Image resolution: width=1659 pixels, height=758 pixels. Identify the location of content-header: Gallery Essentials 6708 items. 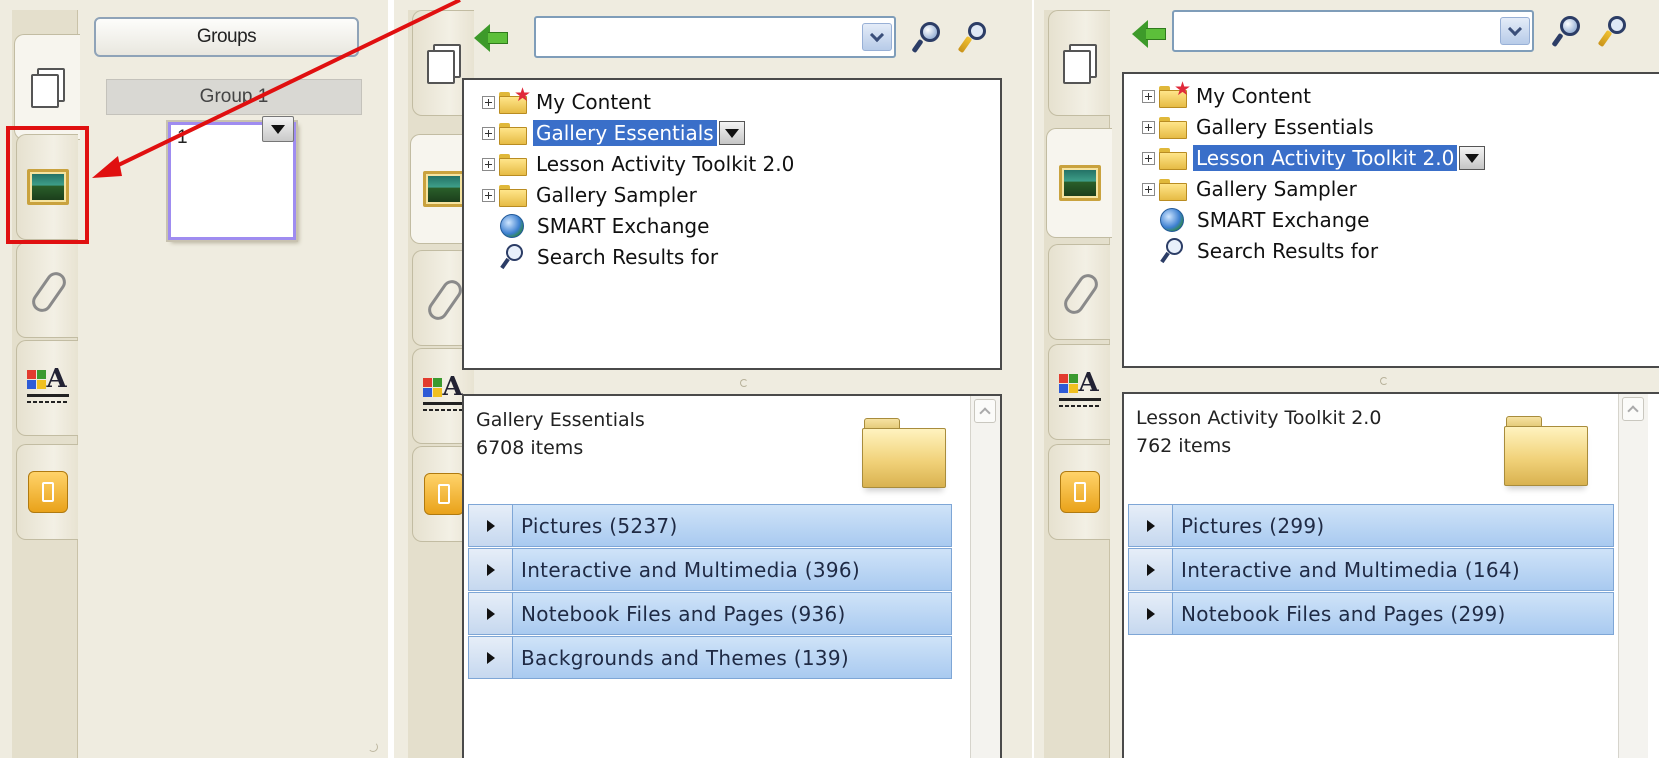
(560, 434).